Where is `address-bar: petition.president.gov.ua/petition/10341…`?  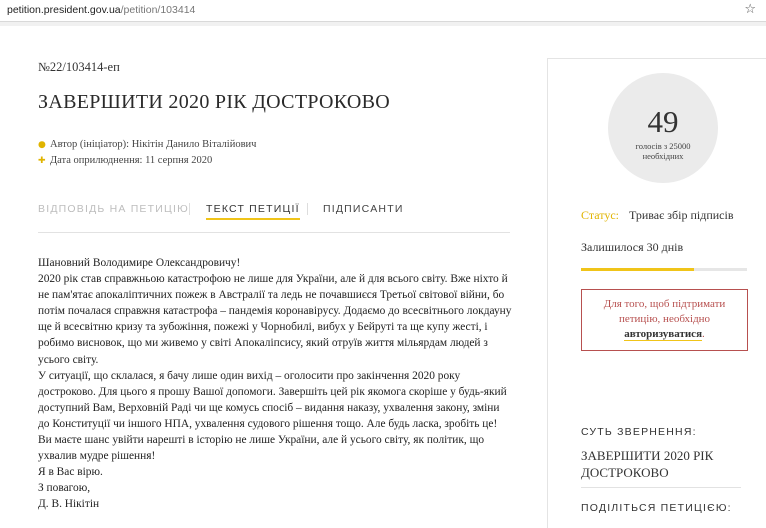
address-bar: petition.president.gov.ua/petition/10341… is located at coordinates (383, 11).